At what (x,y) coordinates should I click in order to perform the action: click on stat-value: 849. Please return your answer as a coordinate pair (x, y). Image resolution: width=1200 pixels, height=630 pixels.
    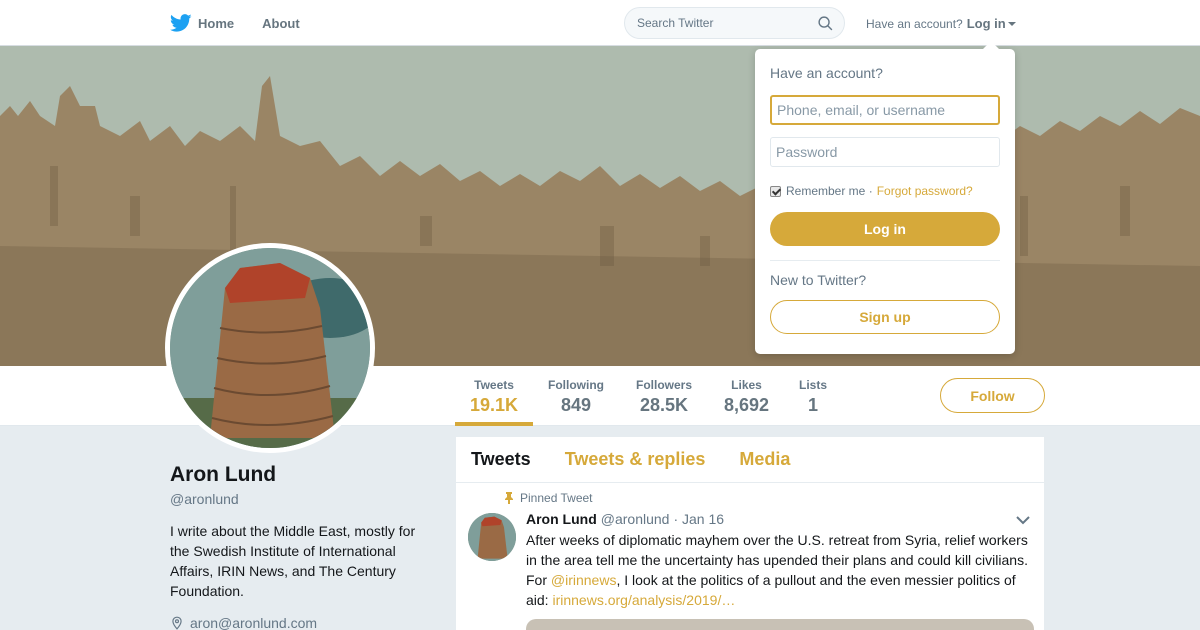
    Looking at the image, I should click on (576, 405).